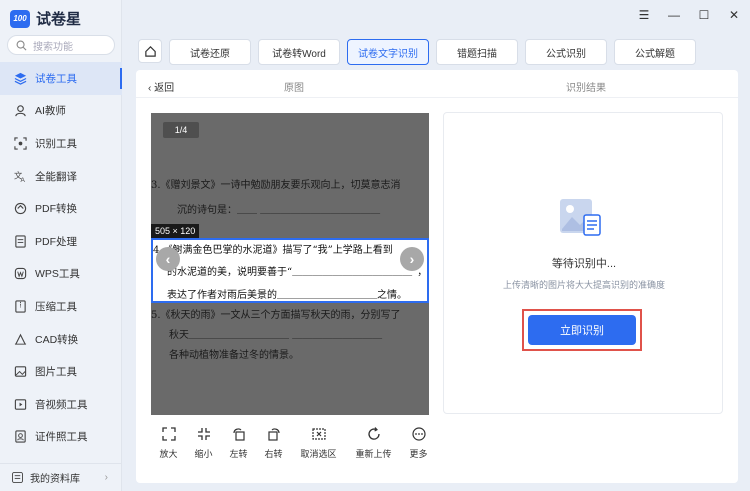 Image resolution: width=750 pixels, height=491 pixels. I want to click on tool-label: 左转, so click(238, 454).